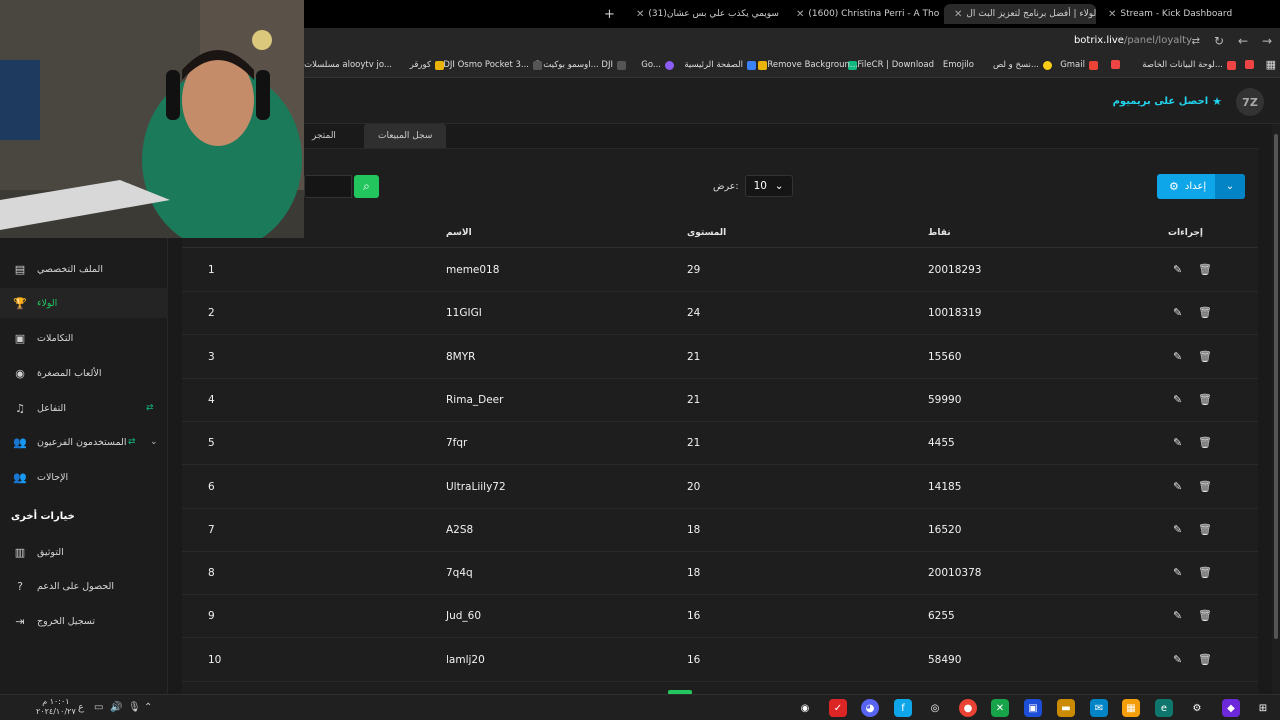  Describe the element at coordinates (1197, 708) in the screenshot. I see `settings-icon: ⚙` at that location.